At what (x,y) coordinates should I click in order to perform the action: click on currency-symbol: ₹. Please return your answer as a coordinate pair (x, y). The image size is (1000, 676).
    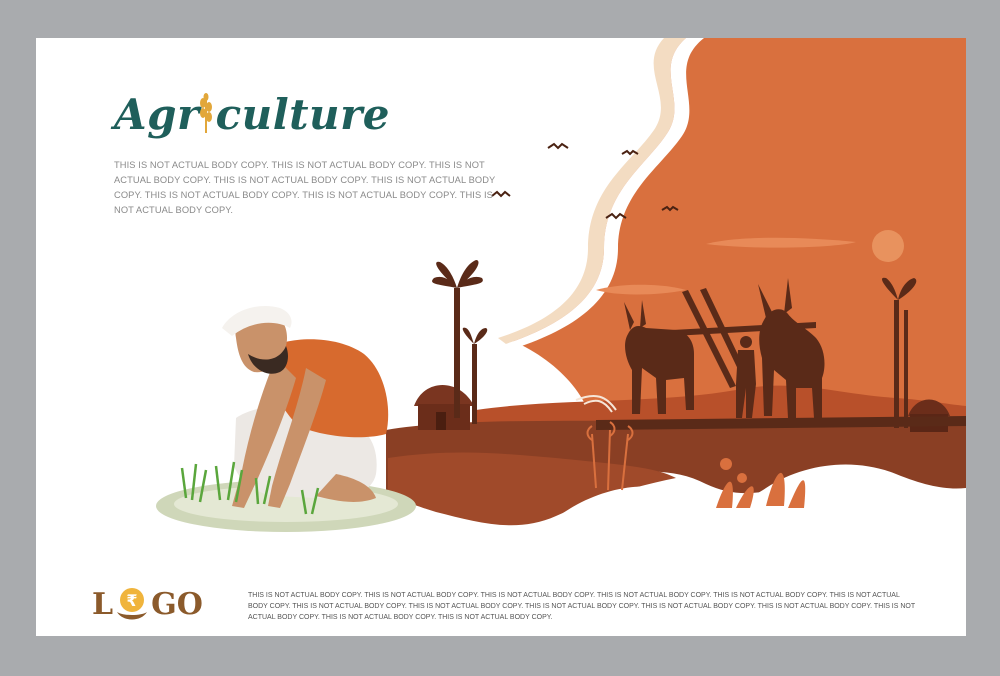
    Looking at the image, I should click on (132, 600).